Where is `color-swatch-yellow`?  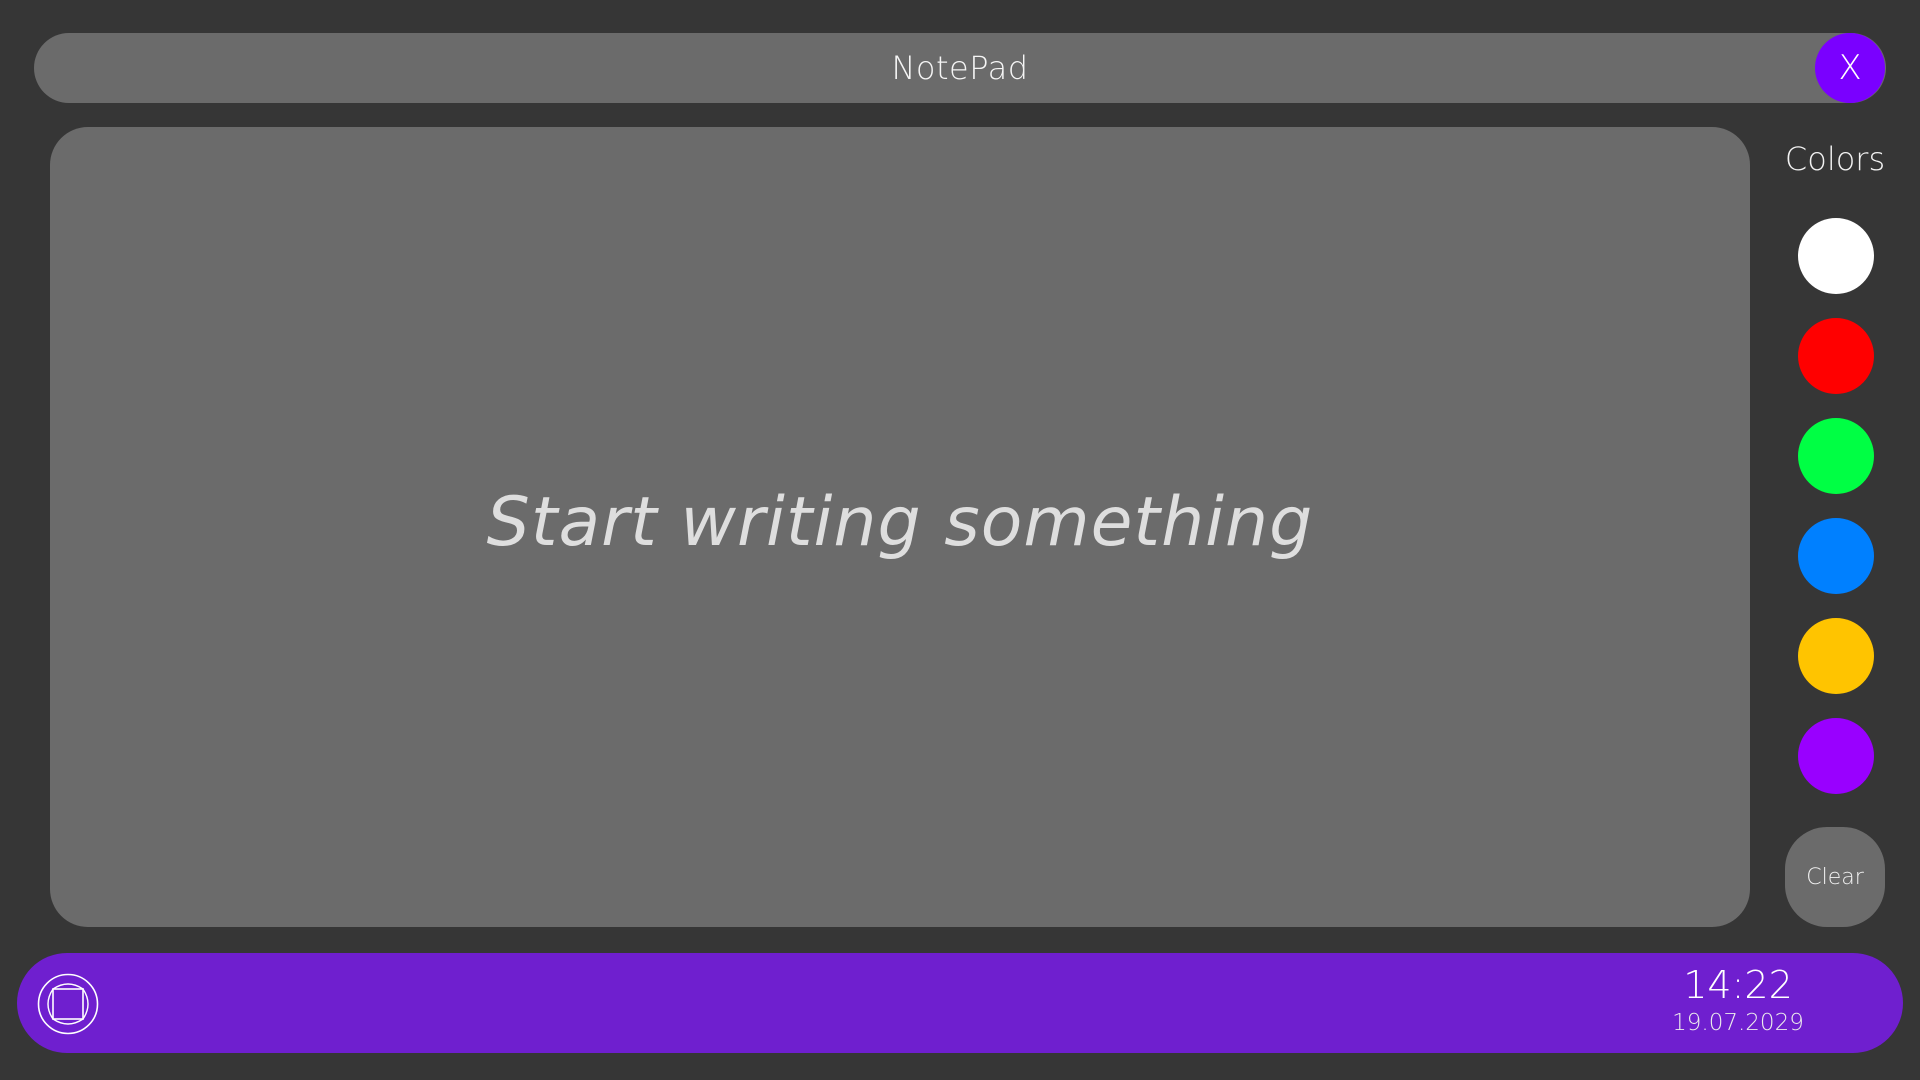
color-swatch-yellow is located at coordinates (1836, 656).